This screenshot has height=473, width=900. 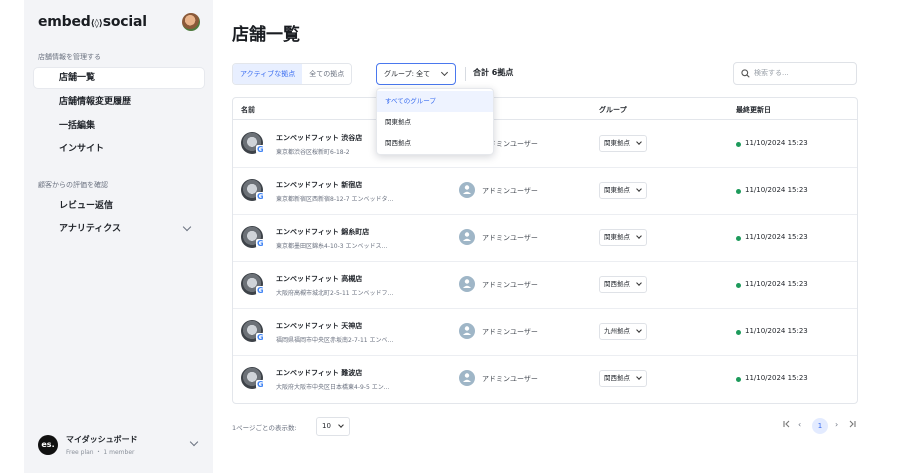 I want to click on tab-active-locations: アクティブな拠点, so click(x=268, y=74).